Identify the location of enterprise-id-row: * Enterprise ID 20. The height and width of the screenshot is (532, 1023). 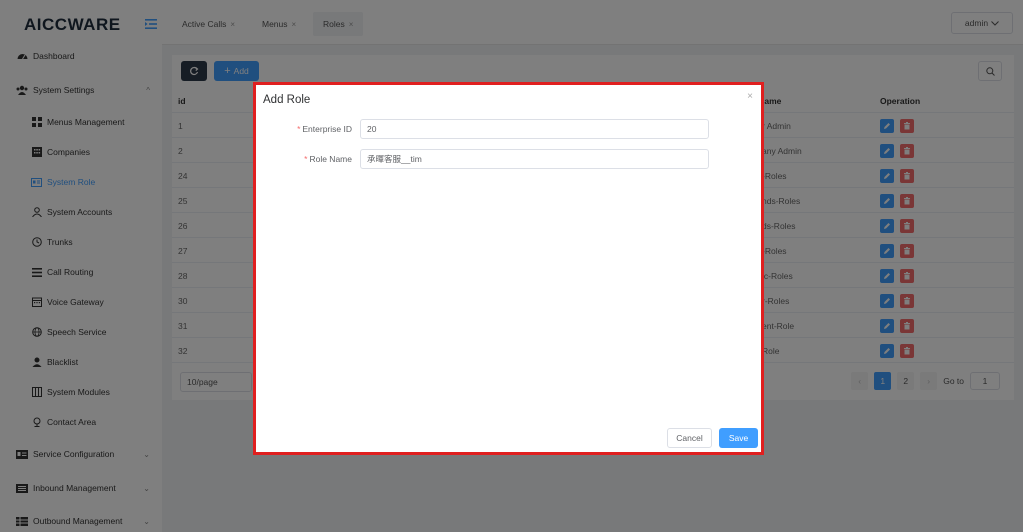
(510, 129).